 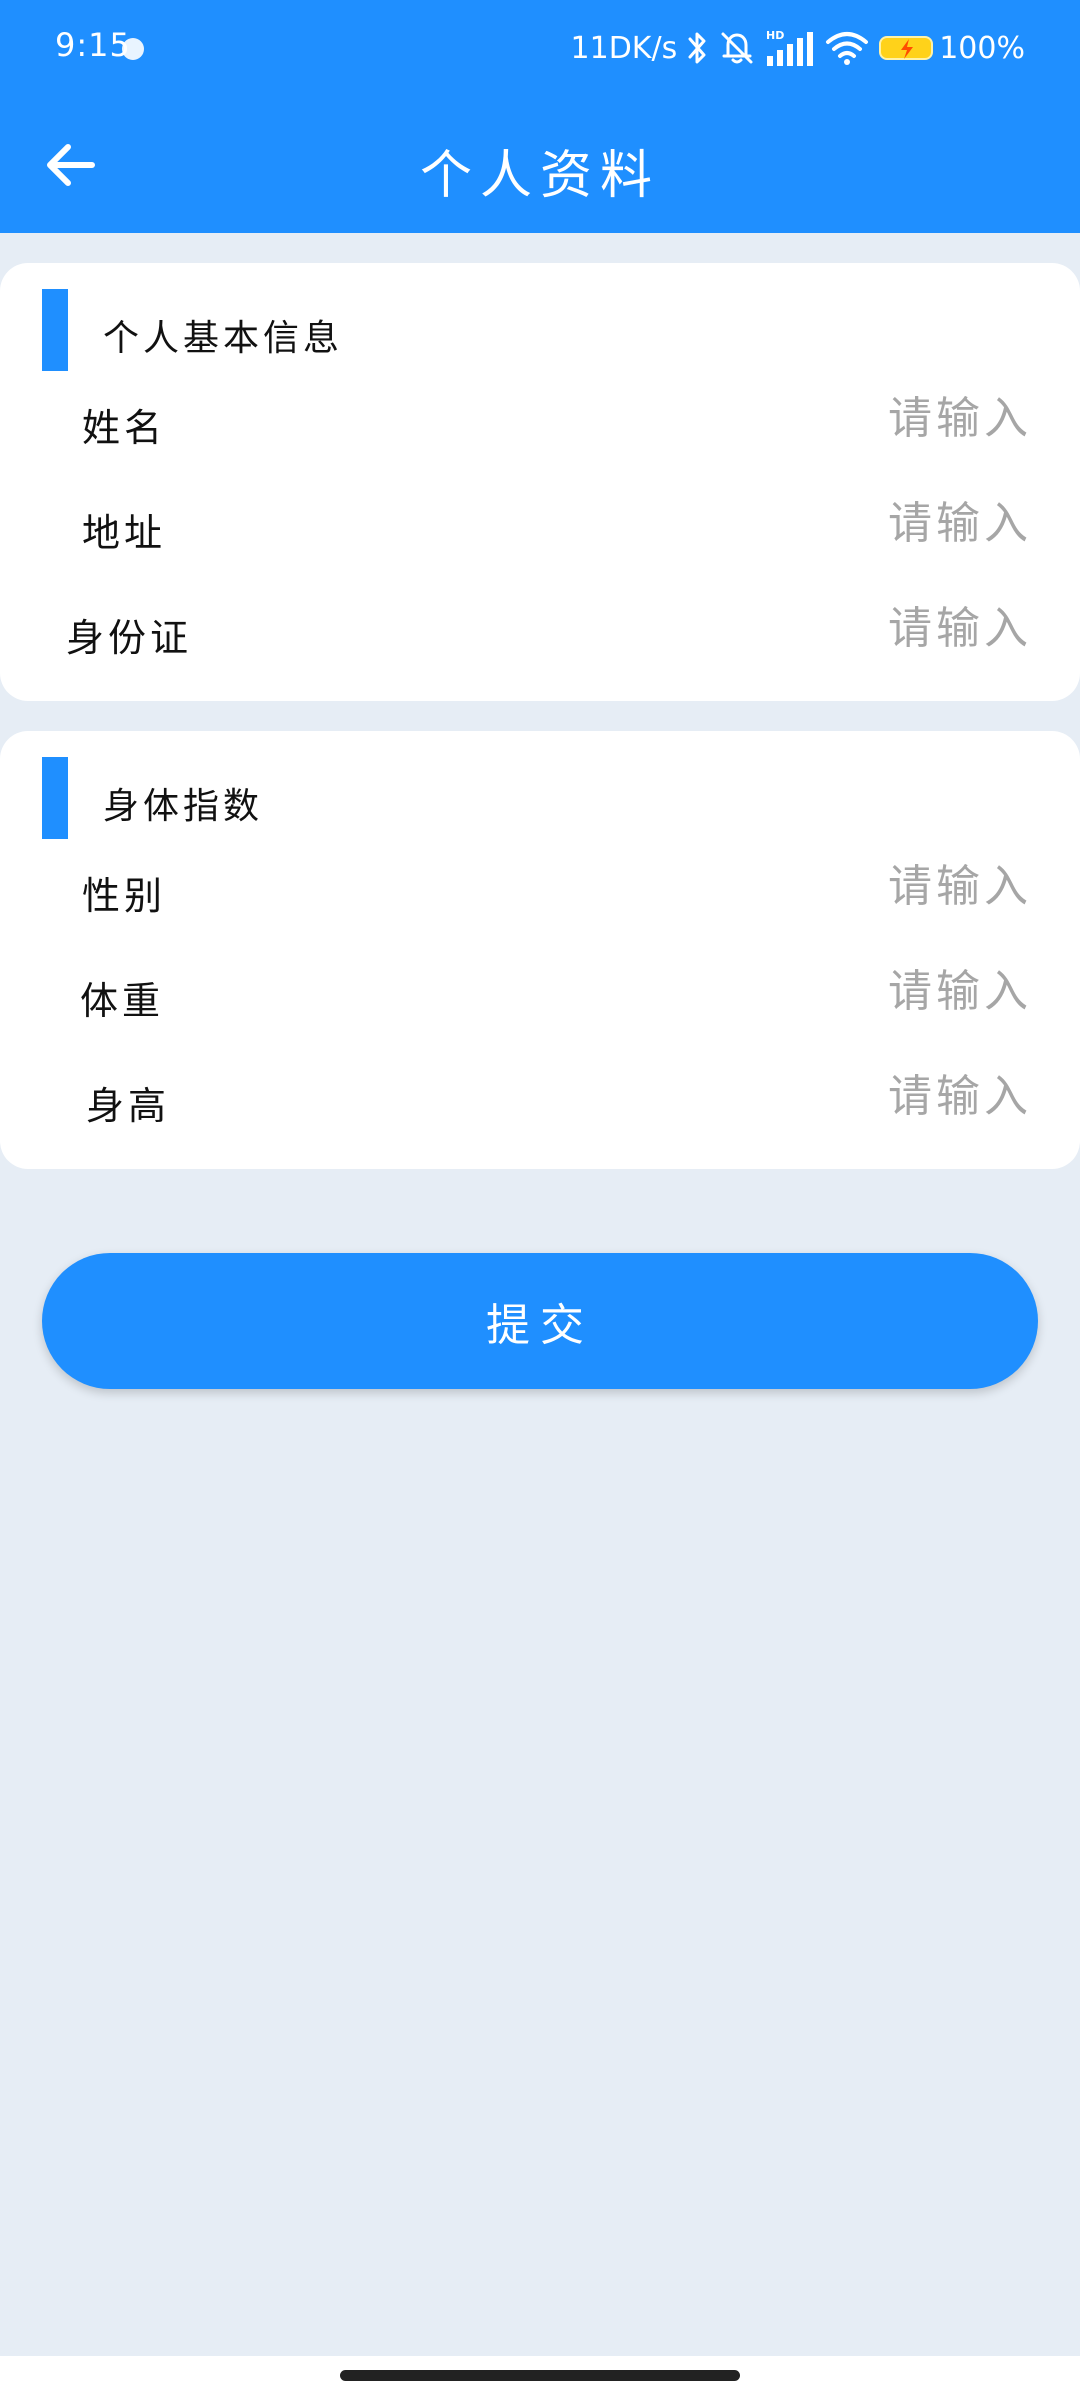 What do you see at coordinates (540, 330) in the screenshot?
I see `section-header-basic-info: 个人基本信息` at bounding box center [540, 330].